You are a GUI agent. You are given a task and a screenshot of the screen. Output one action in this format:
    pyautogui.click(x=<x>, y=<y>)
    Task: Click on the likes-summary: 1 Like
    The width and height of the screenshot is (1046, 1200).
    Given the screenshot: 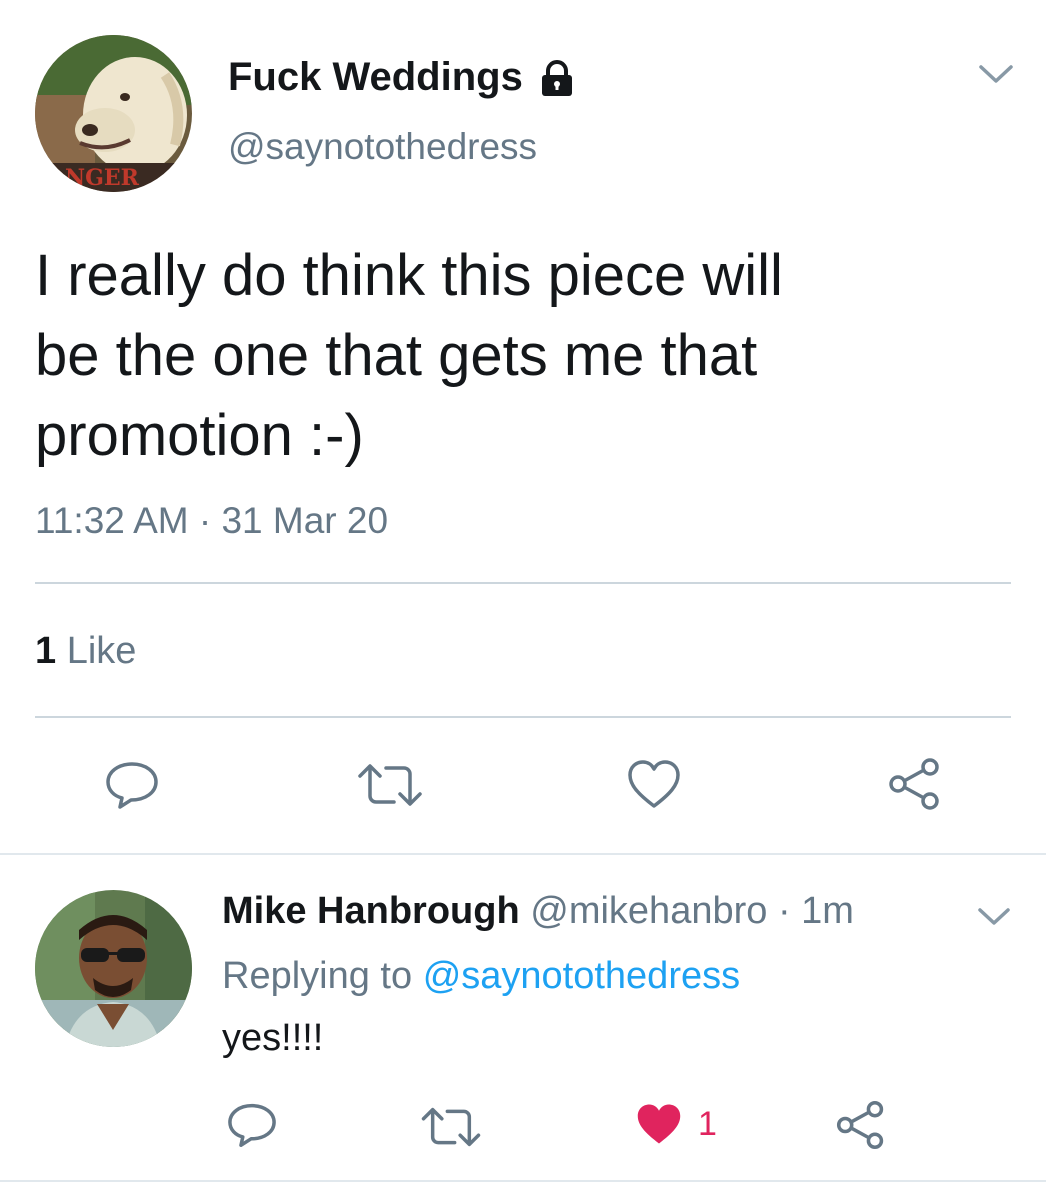 What is the action you would take?
    pyautogui.click(x=85, y=651)
    